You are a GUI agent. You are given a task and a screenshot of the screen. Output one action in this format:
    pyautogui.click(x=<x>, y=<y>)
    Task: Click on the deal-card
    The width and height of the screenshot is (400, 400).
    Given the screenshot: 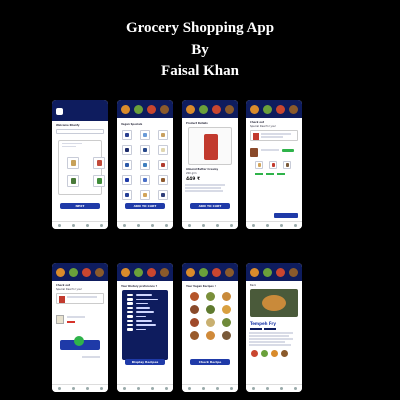 What is the action you would take?
    pyautogui.click(x=274, y=135)
    